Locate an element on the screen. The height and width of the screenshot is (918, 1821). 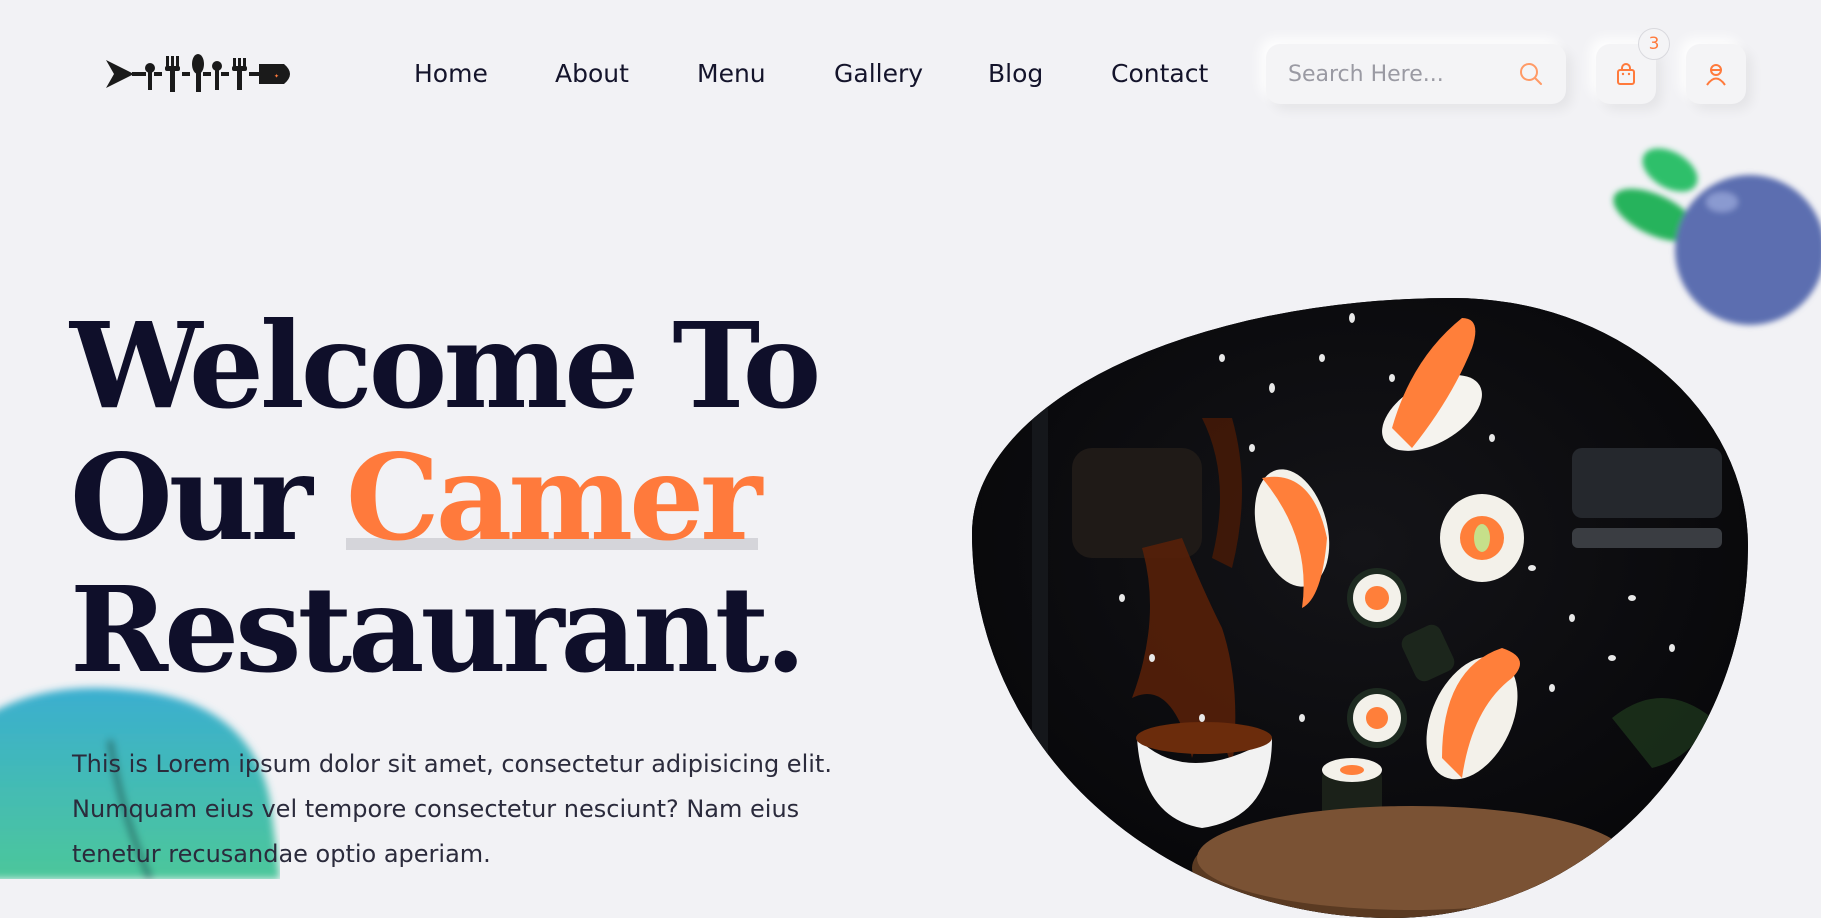
headline-line-3: Restaurant. is located at coordinates (438, 629).